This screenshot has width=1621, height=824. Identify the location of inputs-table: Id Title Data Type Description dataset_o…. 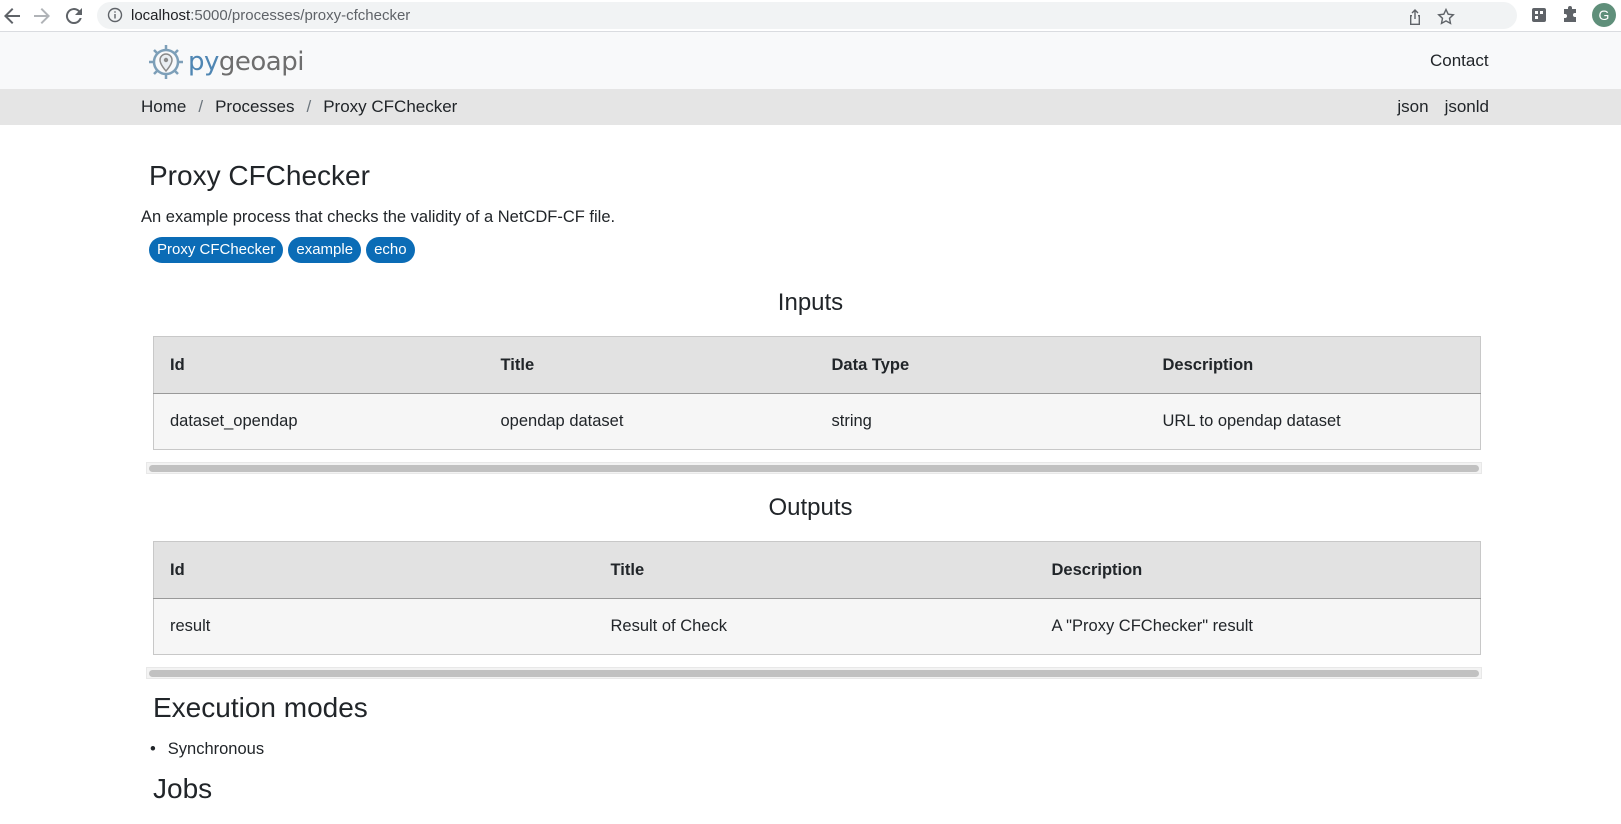
(817, 393).